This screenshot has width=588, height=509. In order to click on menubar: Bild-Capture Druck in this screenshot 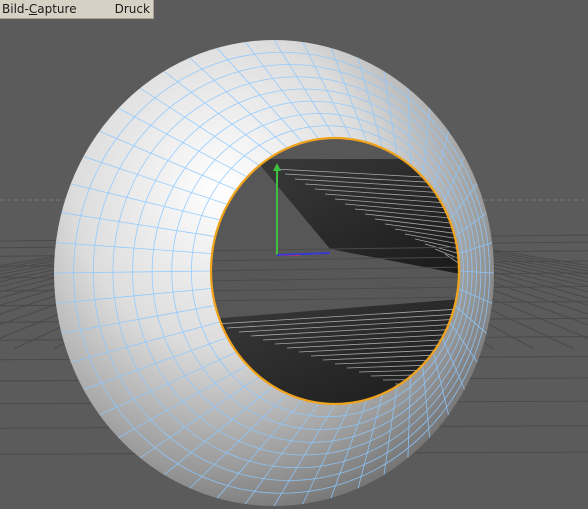, I will do `click(77, 9)`.